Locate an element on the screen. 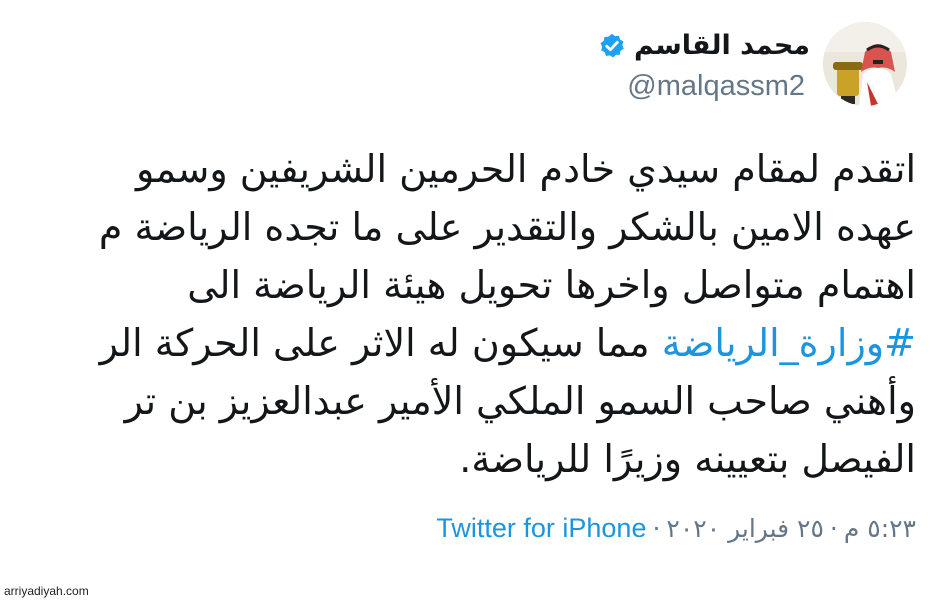 Image resolution: width=950 pixels, height=601 pixels. author-display-name: محمد القاسم is located at coordinates (722, 46).